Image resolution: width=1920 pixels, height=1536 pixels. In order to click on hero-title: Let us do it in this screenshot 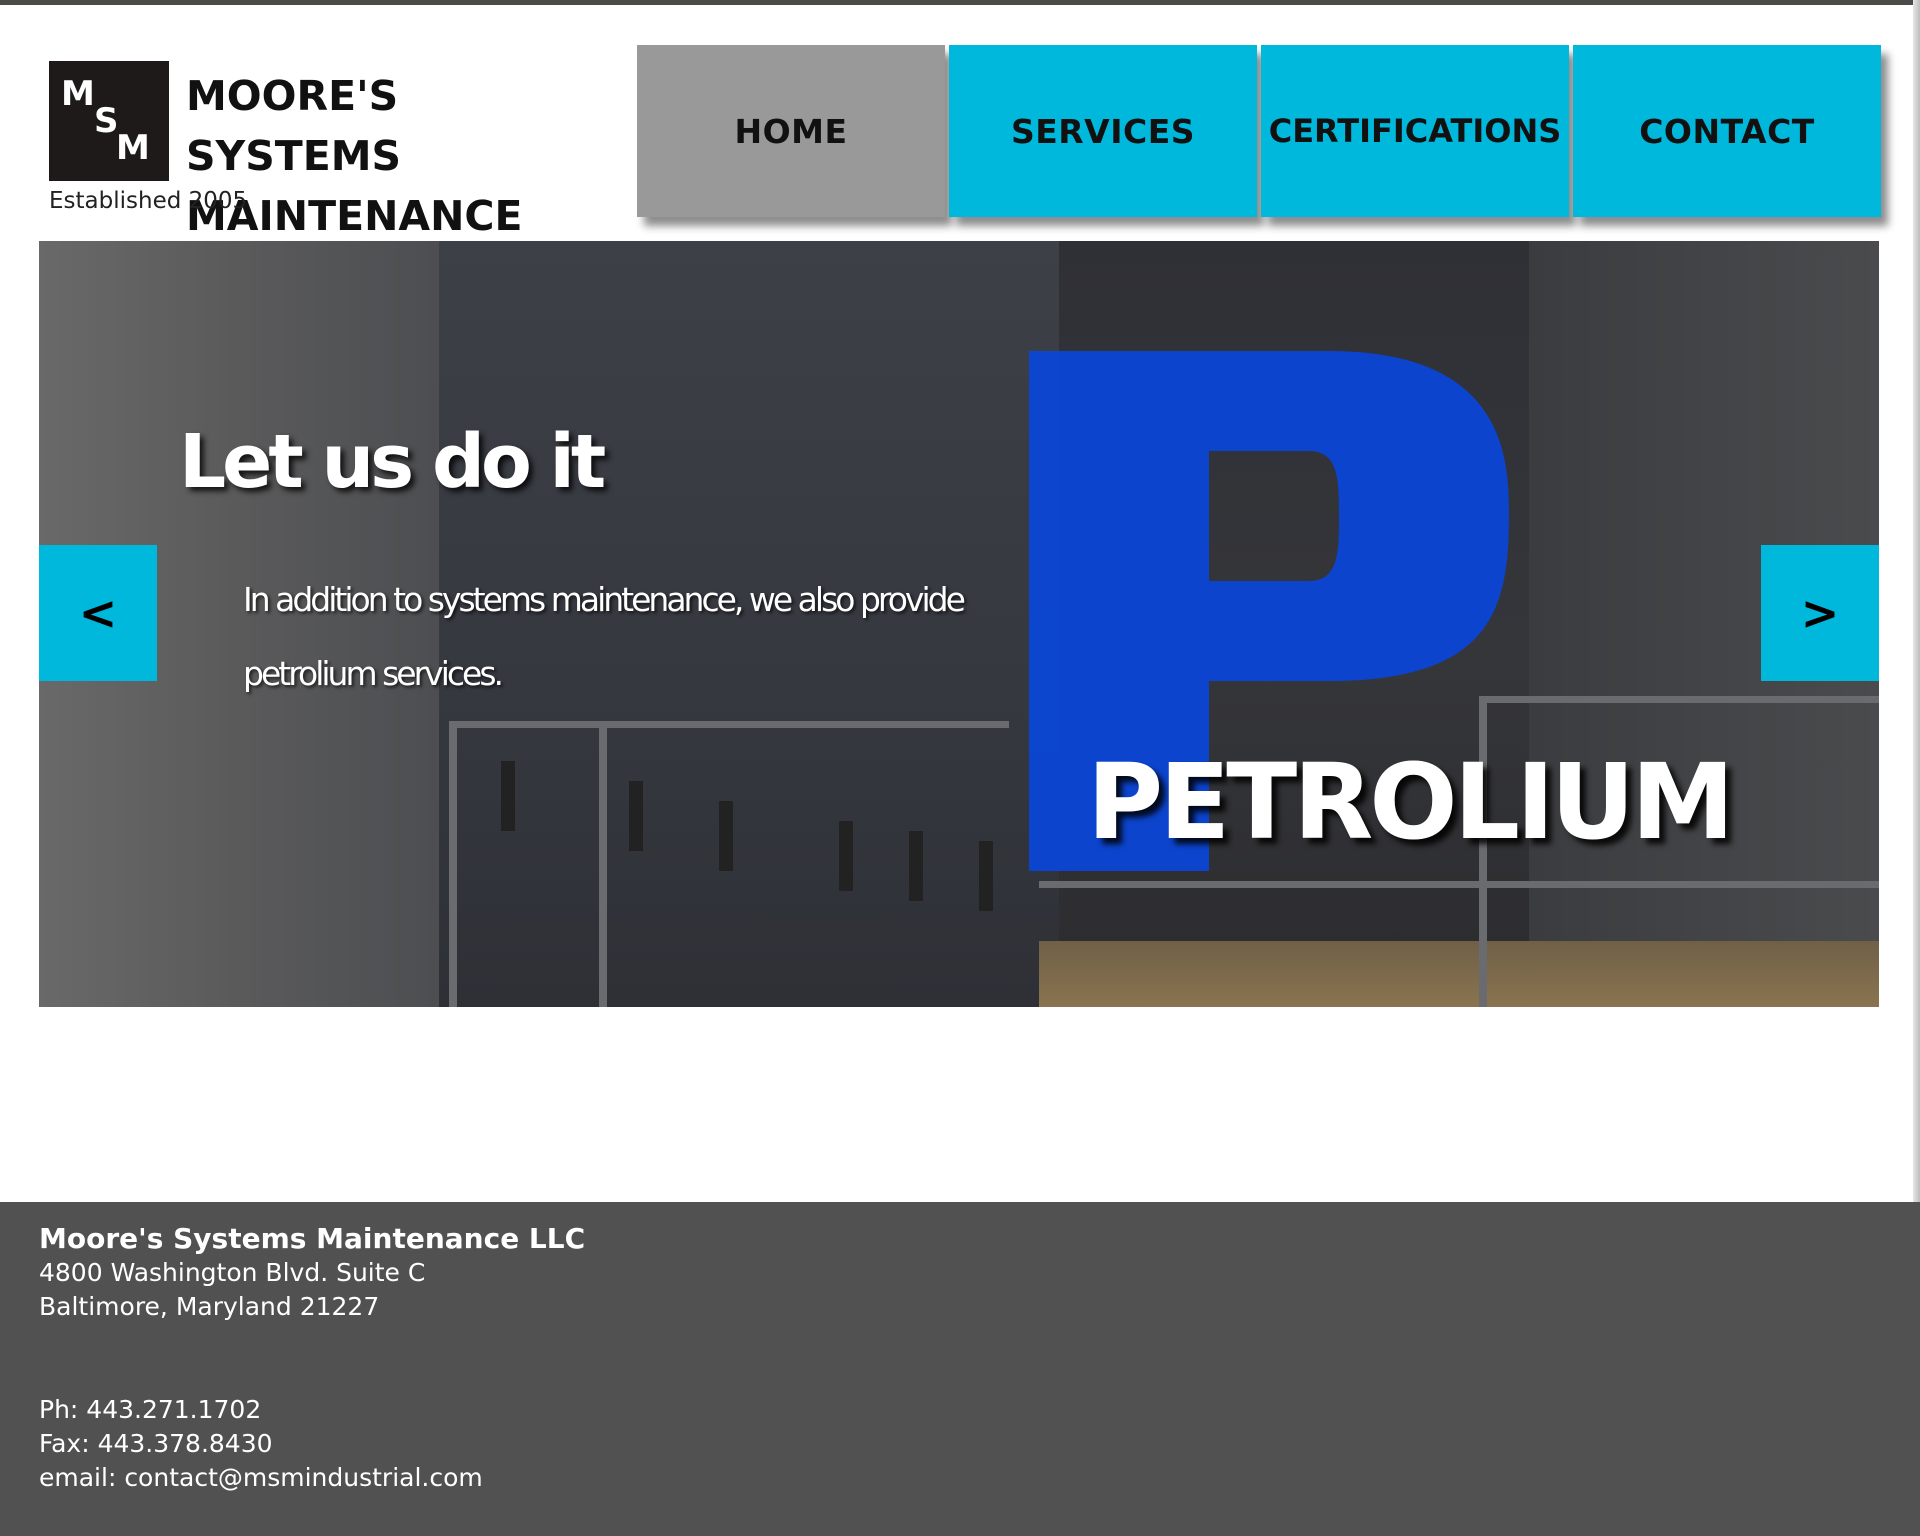, I will do `click(392, 462)`.